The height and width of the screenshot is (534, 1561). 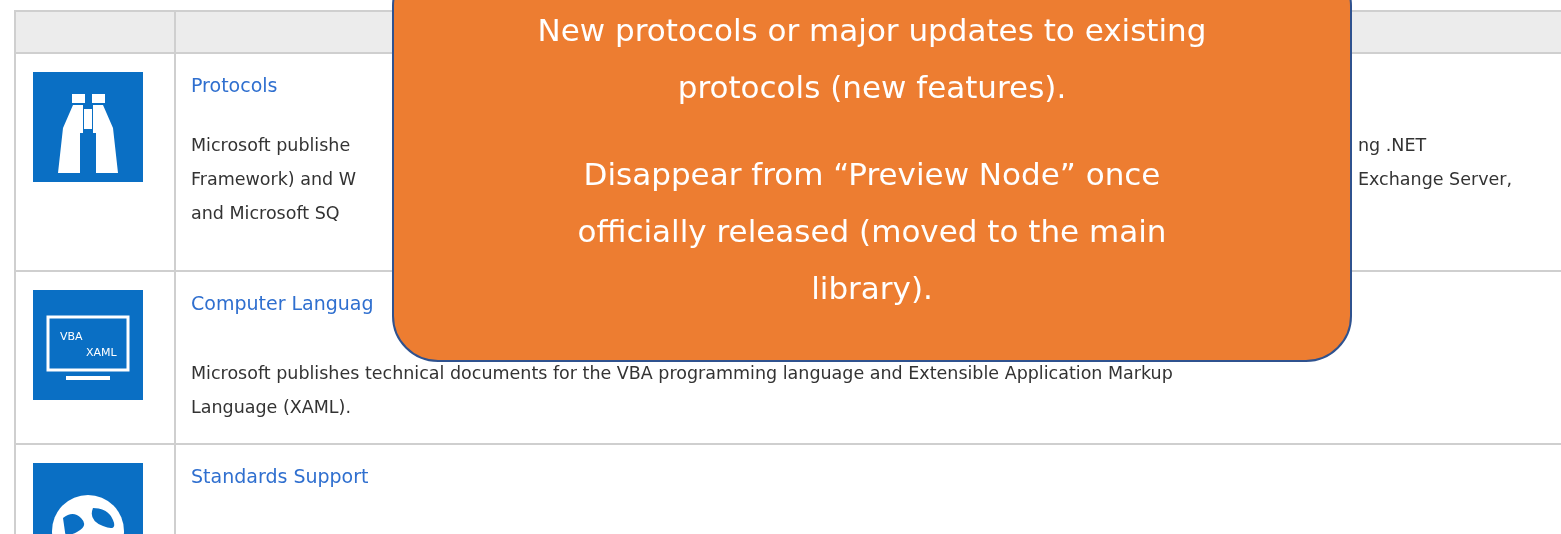 What do you see at coordinates (280, 476) in the screenshot?
I see `section-link: Standards Support` at bounding box center [280, 476].